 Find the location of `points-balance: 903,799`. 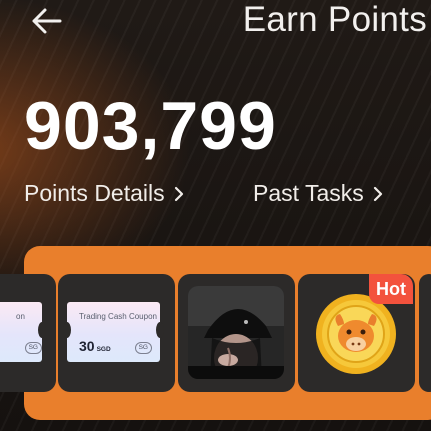

points-balance: 903,799 is located at coordinates (150, 126).